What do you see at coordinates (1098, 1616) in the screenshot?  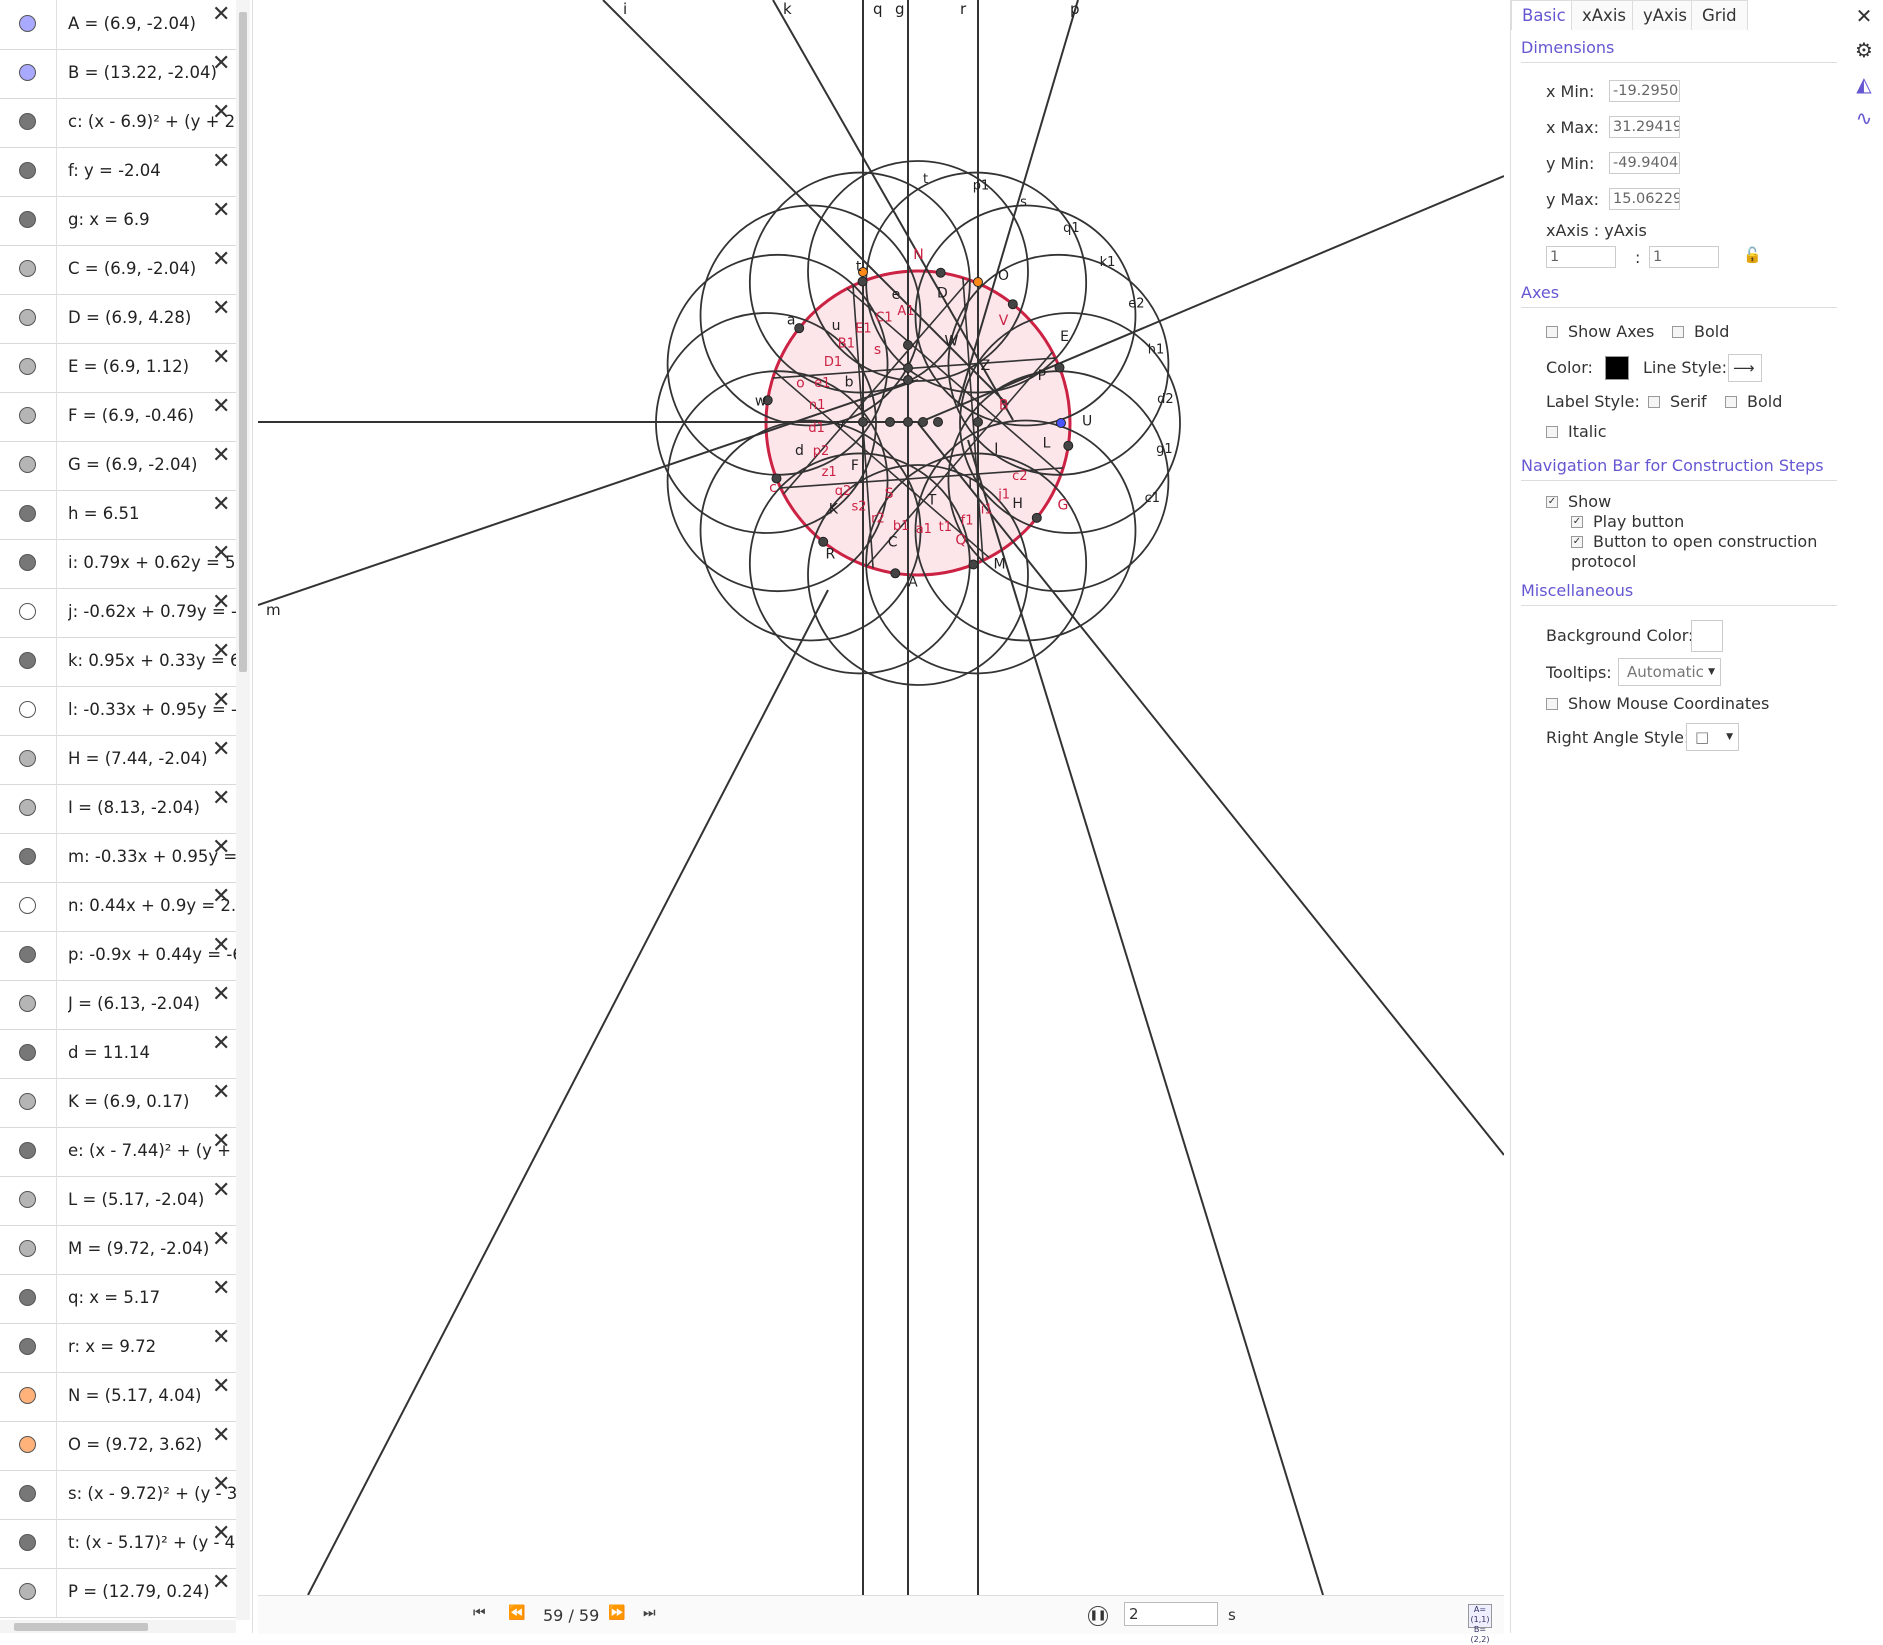 I see `pause-button: ❚❚` at bounding box center [1098, 1616].